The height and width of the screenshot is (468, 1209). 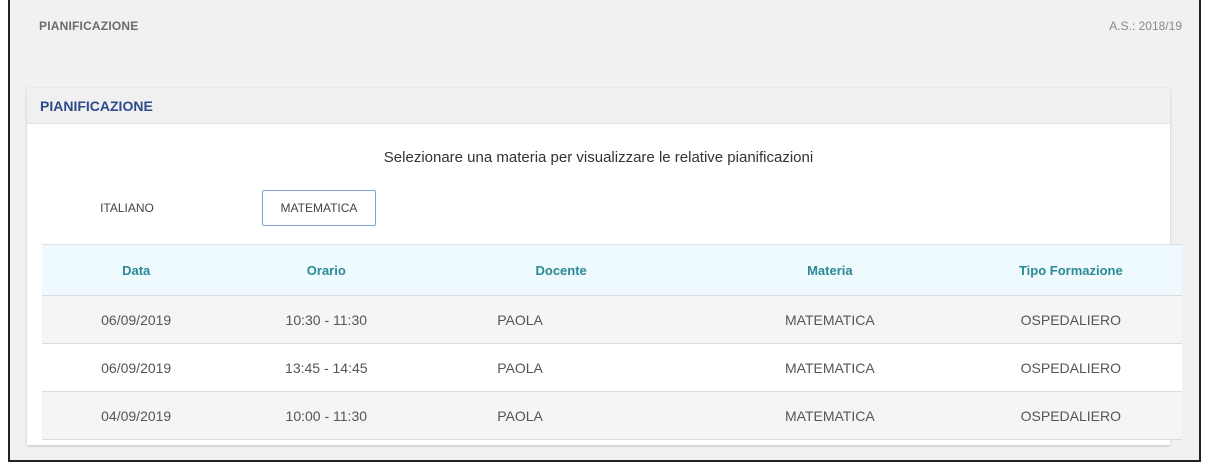 I want to click on column-header-docente: Docente, so click(x=561, y=270).